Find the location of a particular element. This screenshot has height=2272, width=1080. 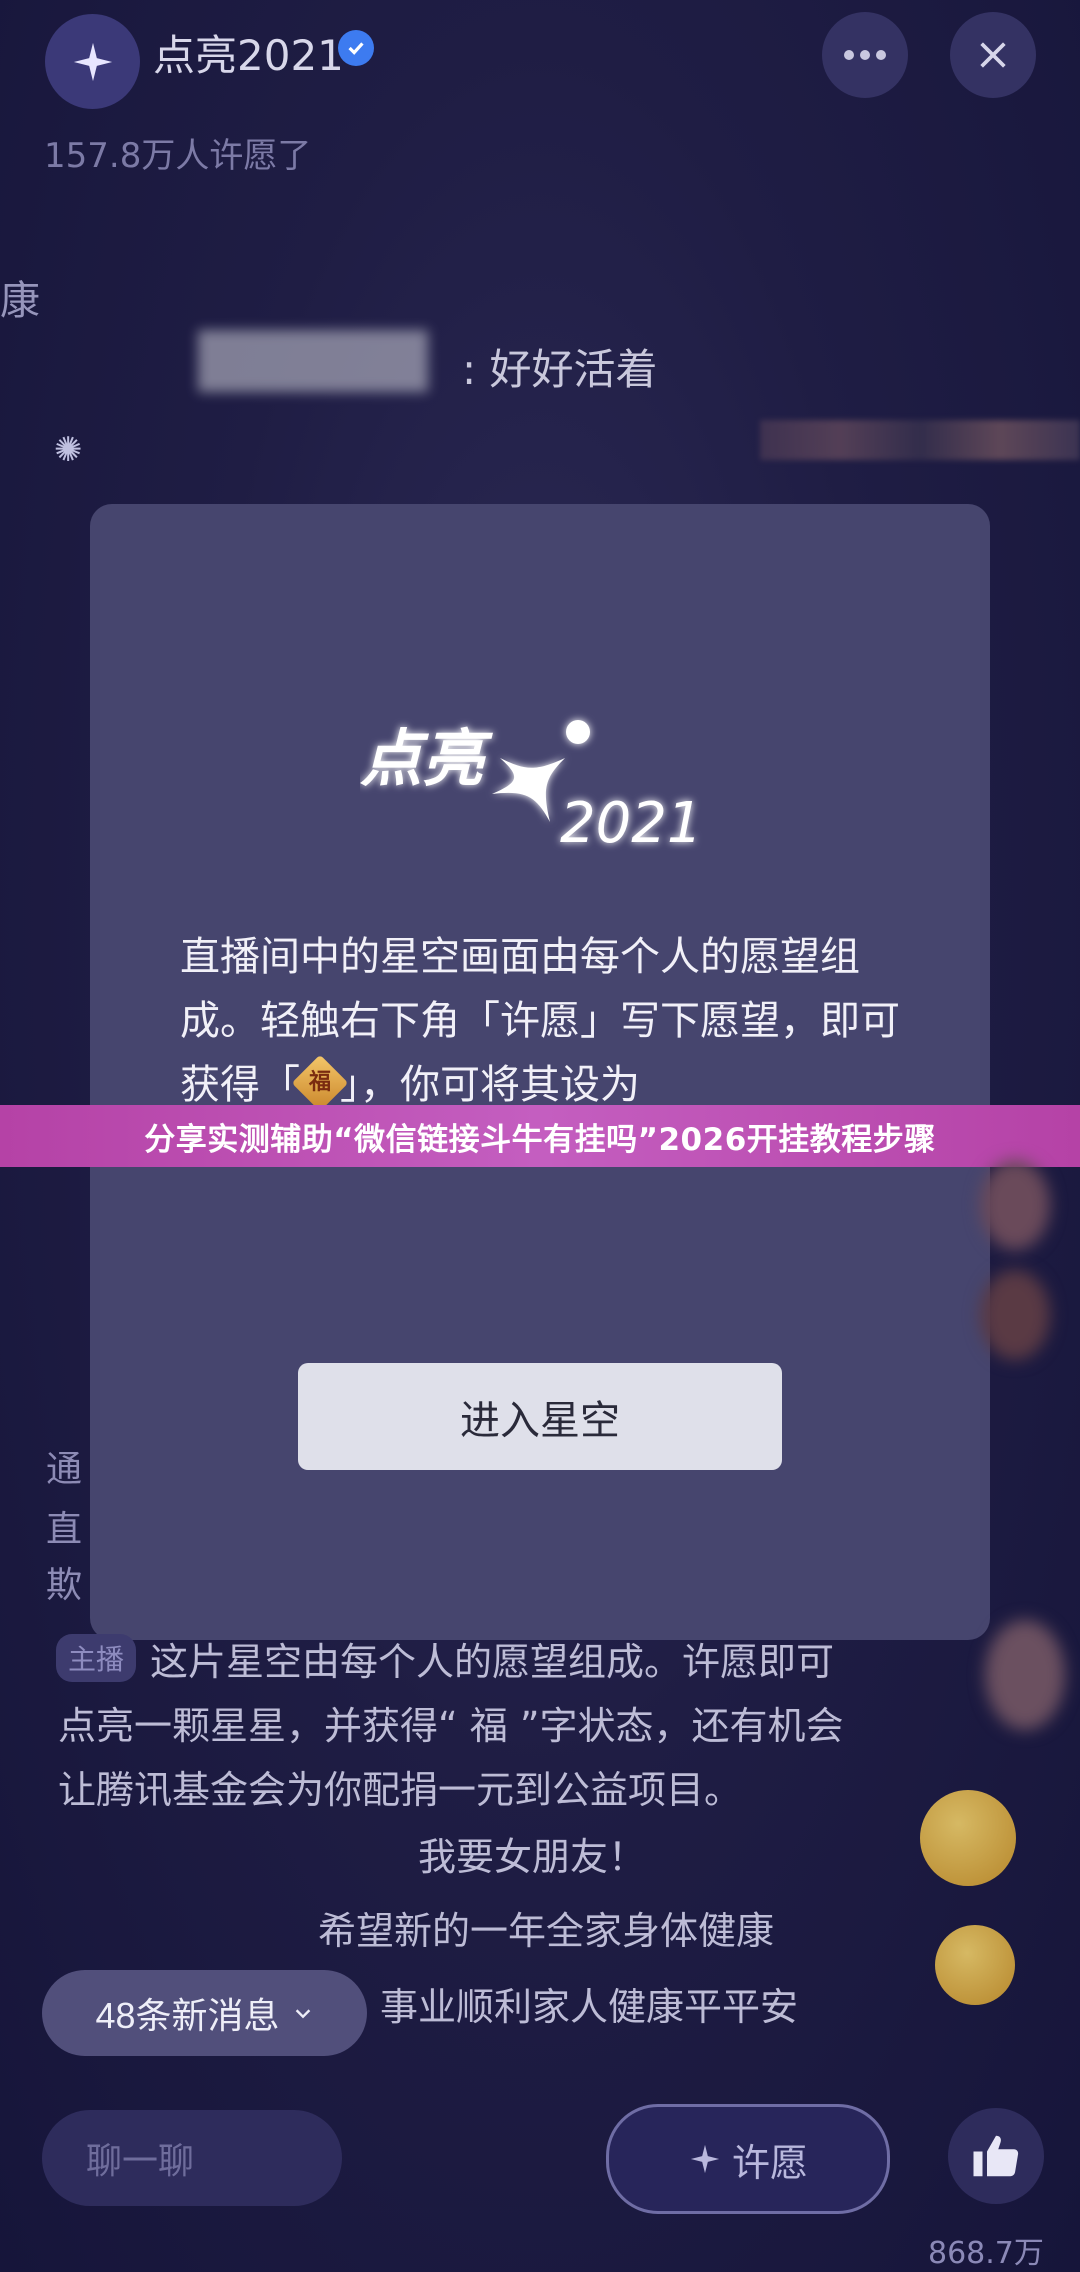

close-icon is located at coordinates (993, 55).